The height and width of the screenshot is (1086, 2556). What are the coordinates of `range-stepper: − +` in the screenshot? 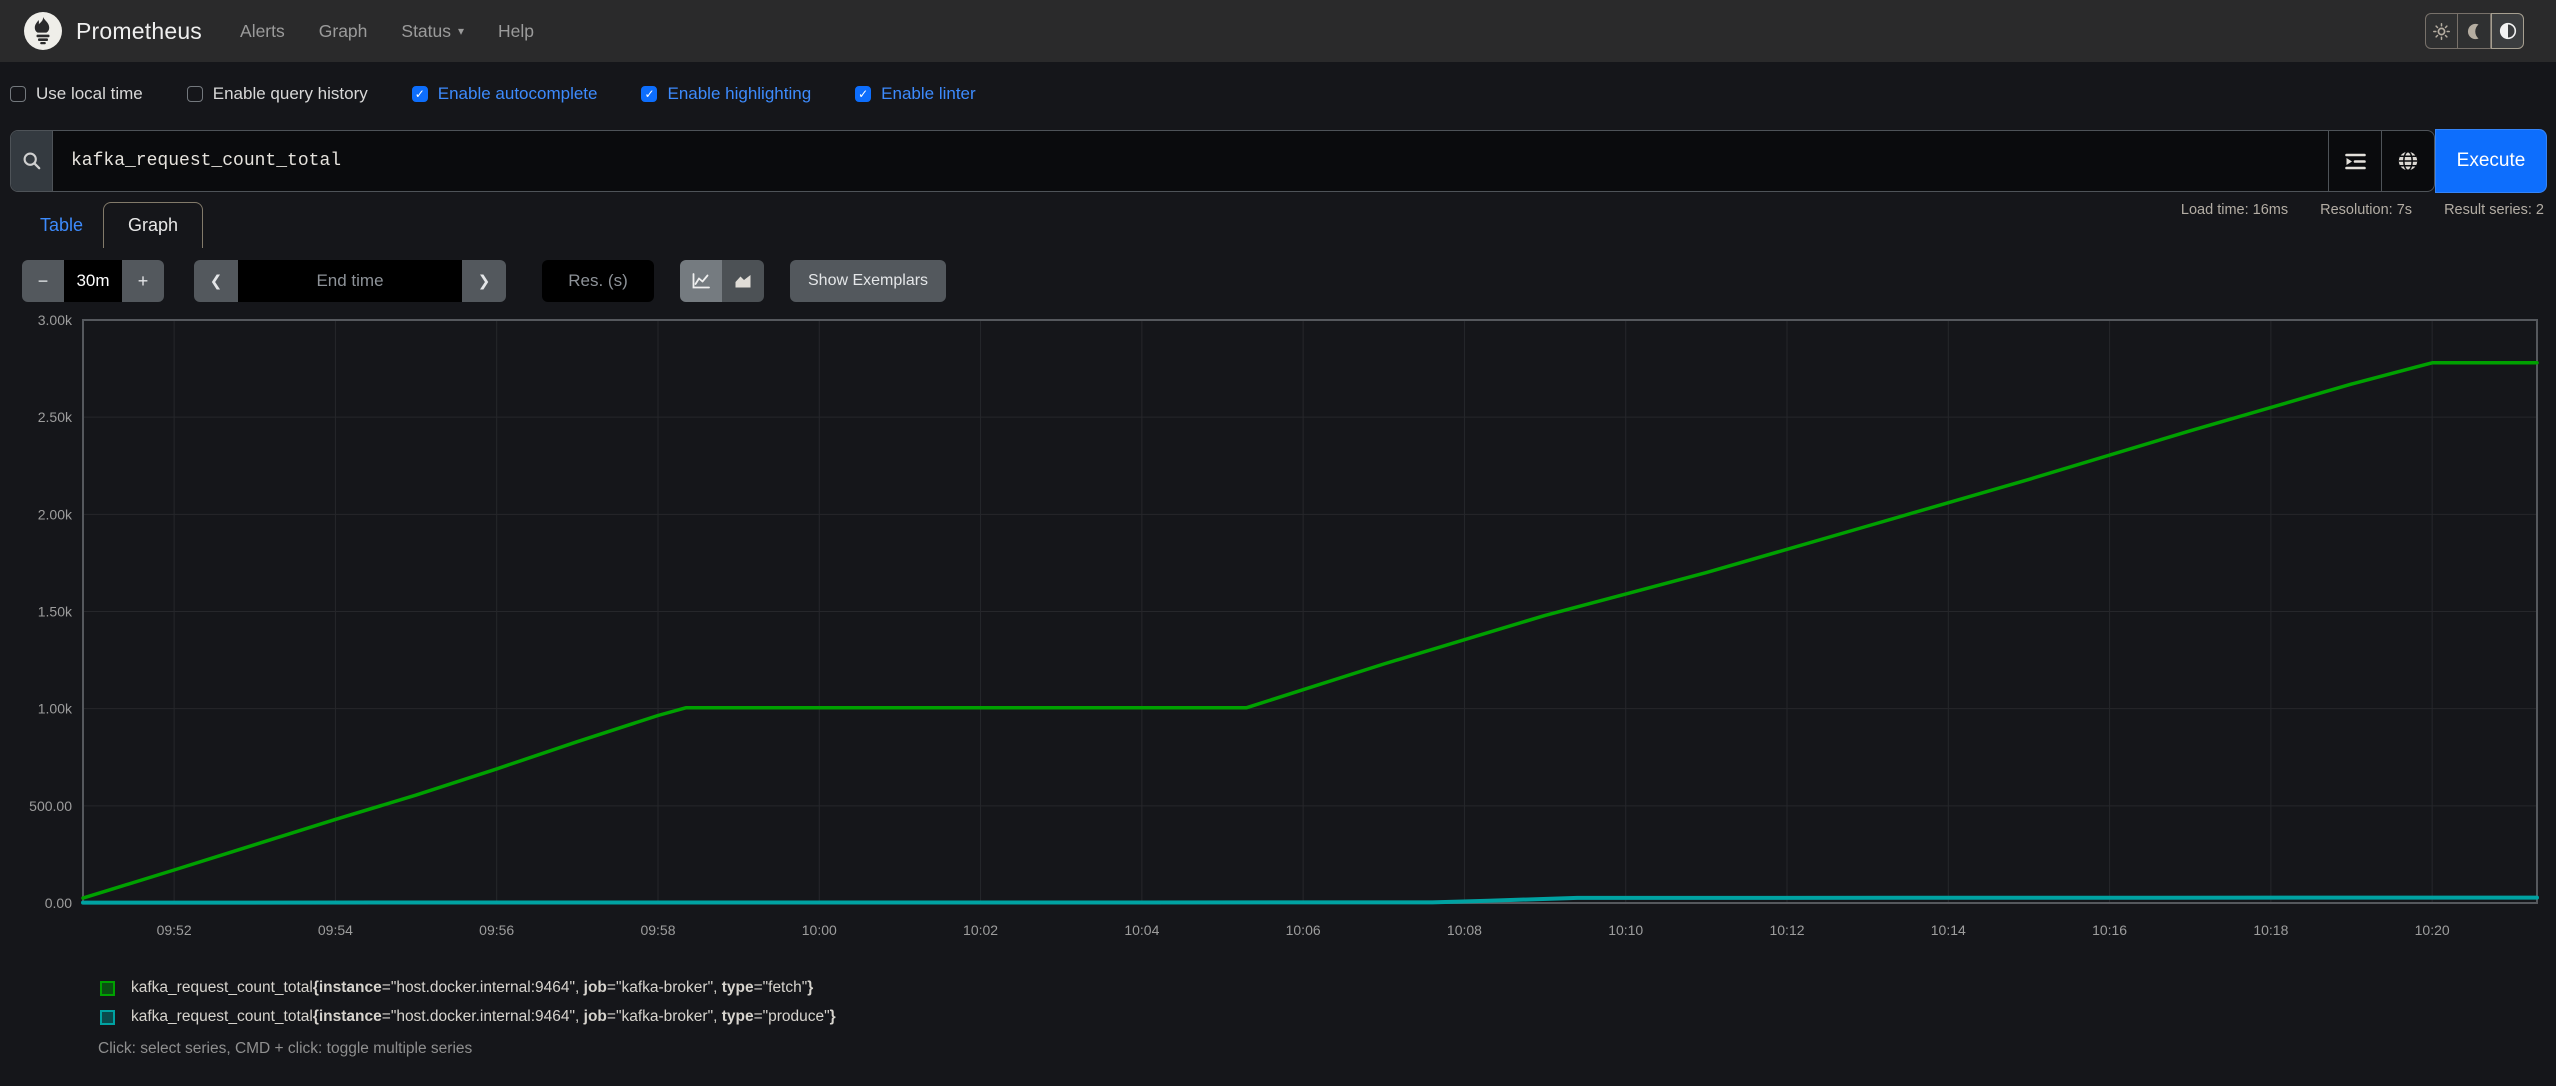 It's located at (93, 281).